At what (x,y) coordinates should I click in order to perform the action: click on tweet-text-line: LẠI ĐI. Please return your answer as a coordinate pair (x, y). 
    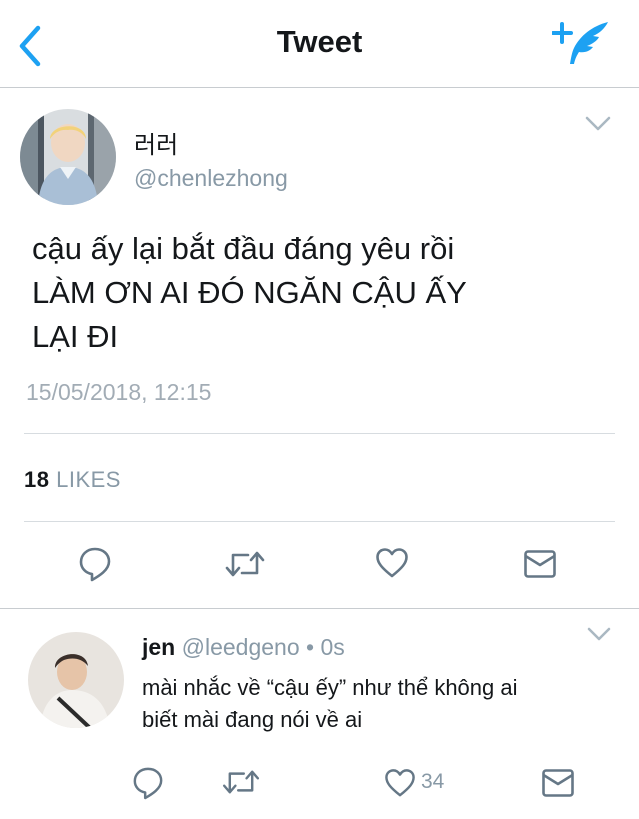
    Looking at the image, I should click on (75, 336).